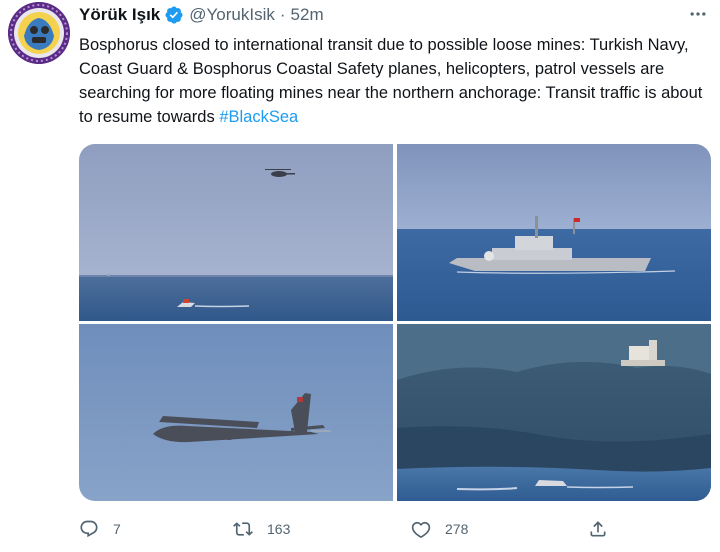  What do you see at coordinates (554, 232) in the screenshot?
I see `navy-ship-photo` at bounding box center [554, 232].